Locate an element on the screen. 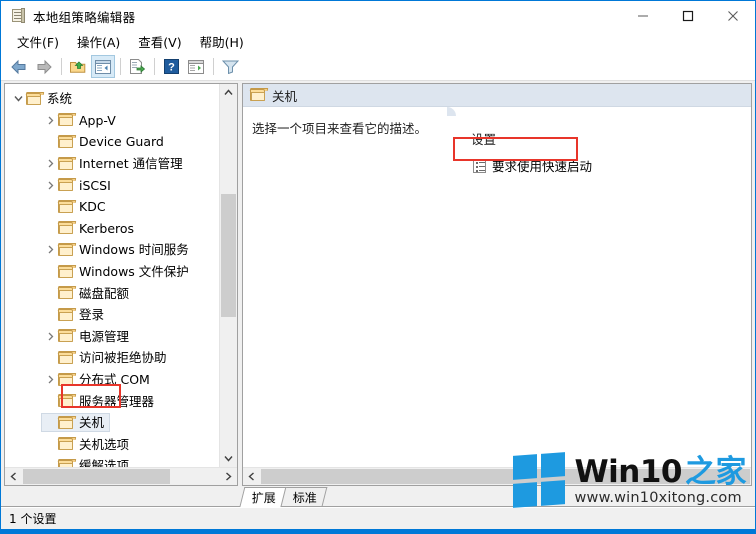 The height and width of the screenshot is (534, 756). properties-button is located at coordinates (196, 66).